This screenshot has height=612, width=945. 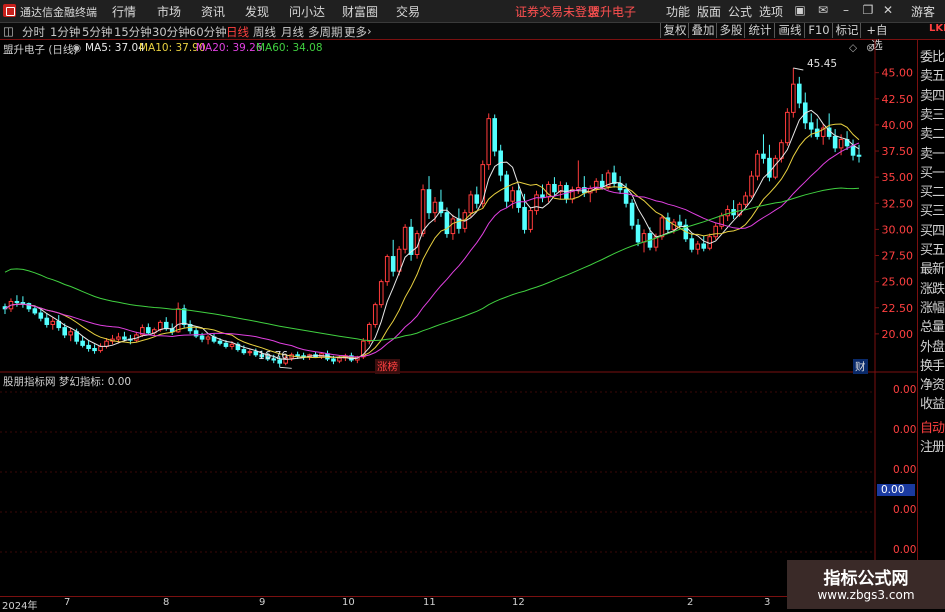 What do you see at coordinates (97, 32) in the screenshot?
I see `period-5min: 5分钟` at bounding box center [97, 32].